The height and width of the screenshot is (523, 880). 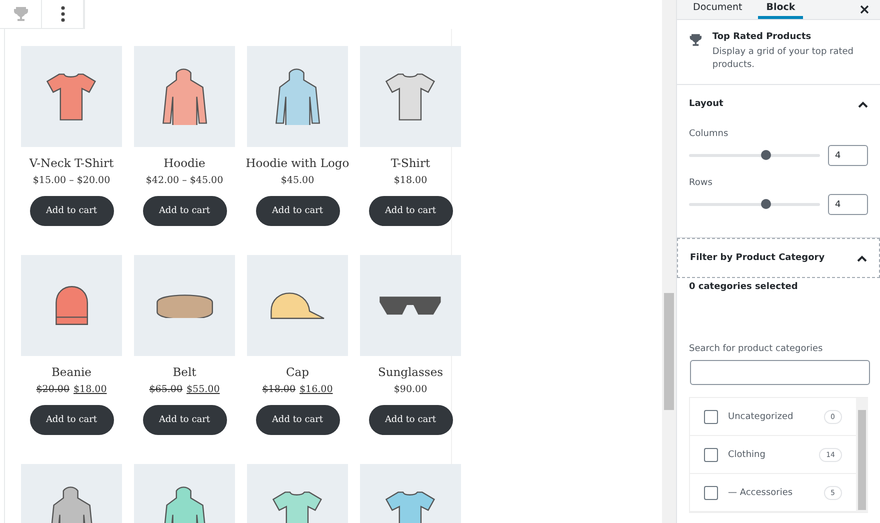 What do you see at coordinates (756, 349) in the screenshot?
I see `search-label: Search for product categories` at bounding box center [756, 349].